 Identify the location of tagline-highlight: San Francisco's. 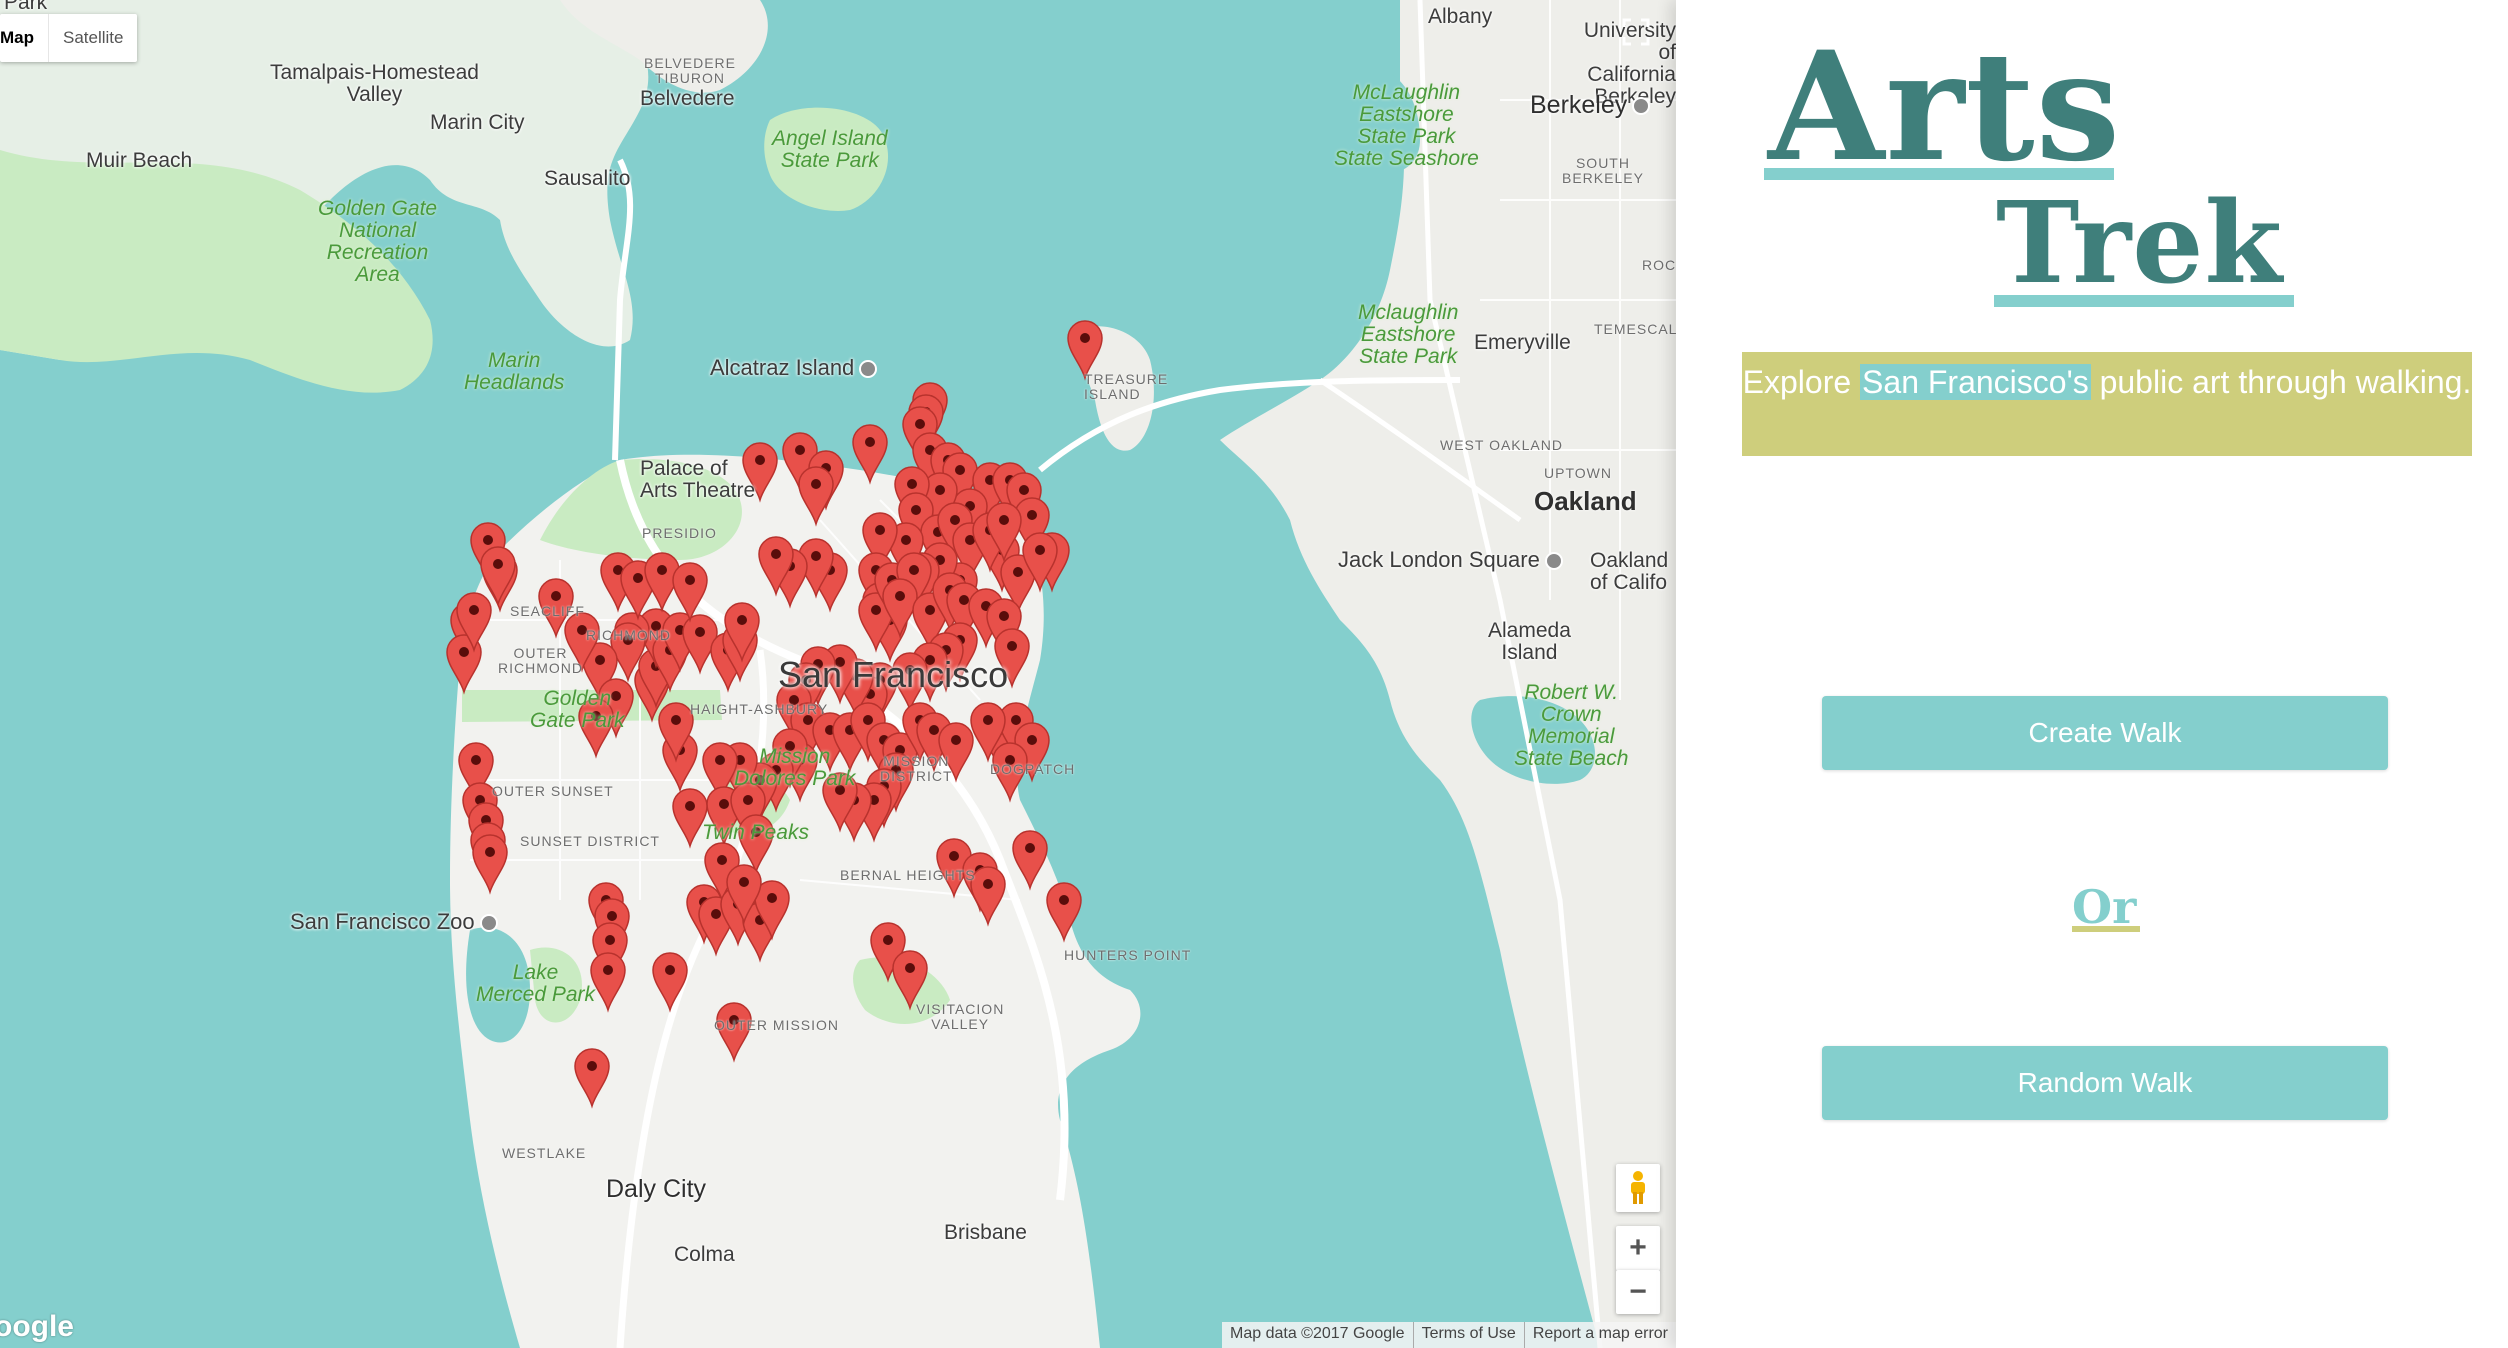
(1975, 382).